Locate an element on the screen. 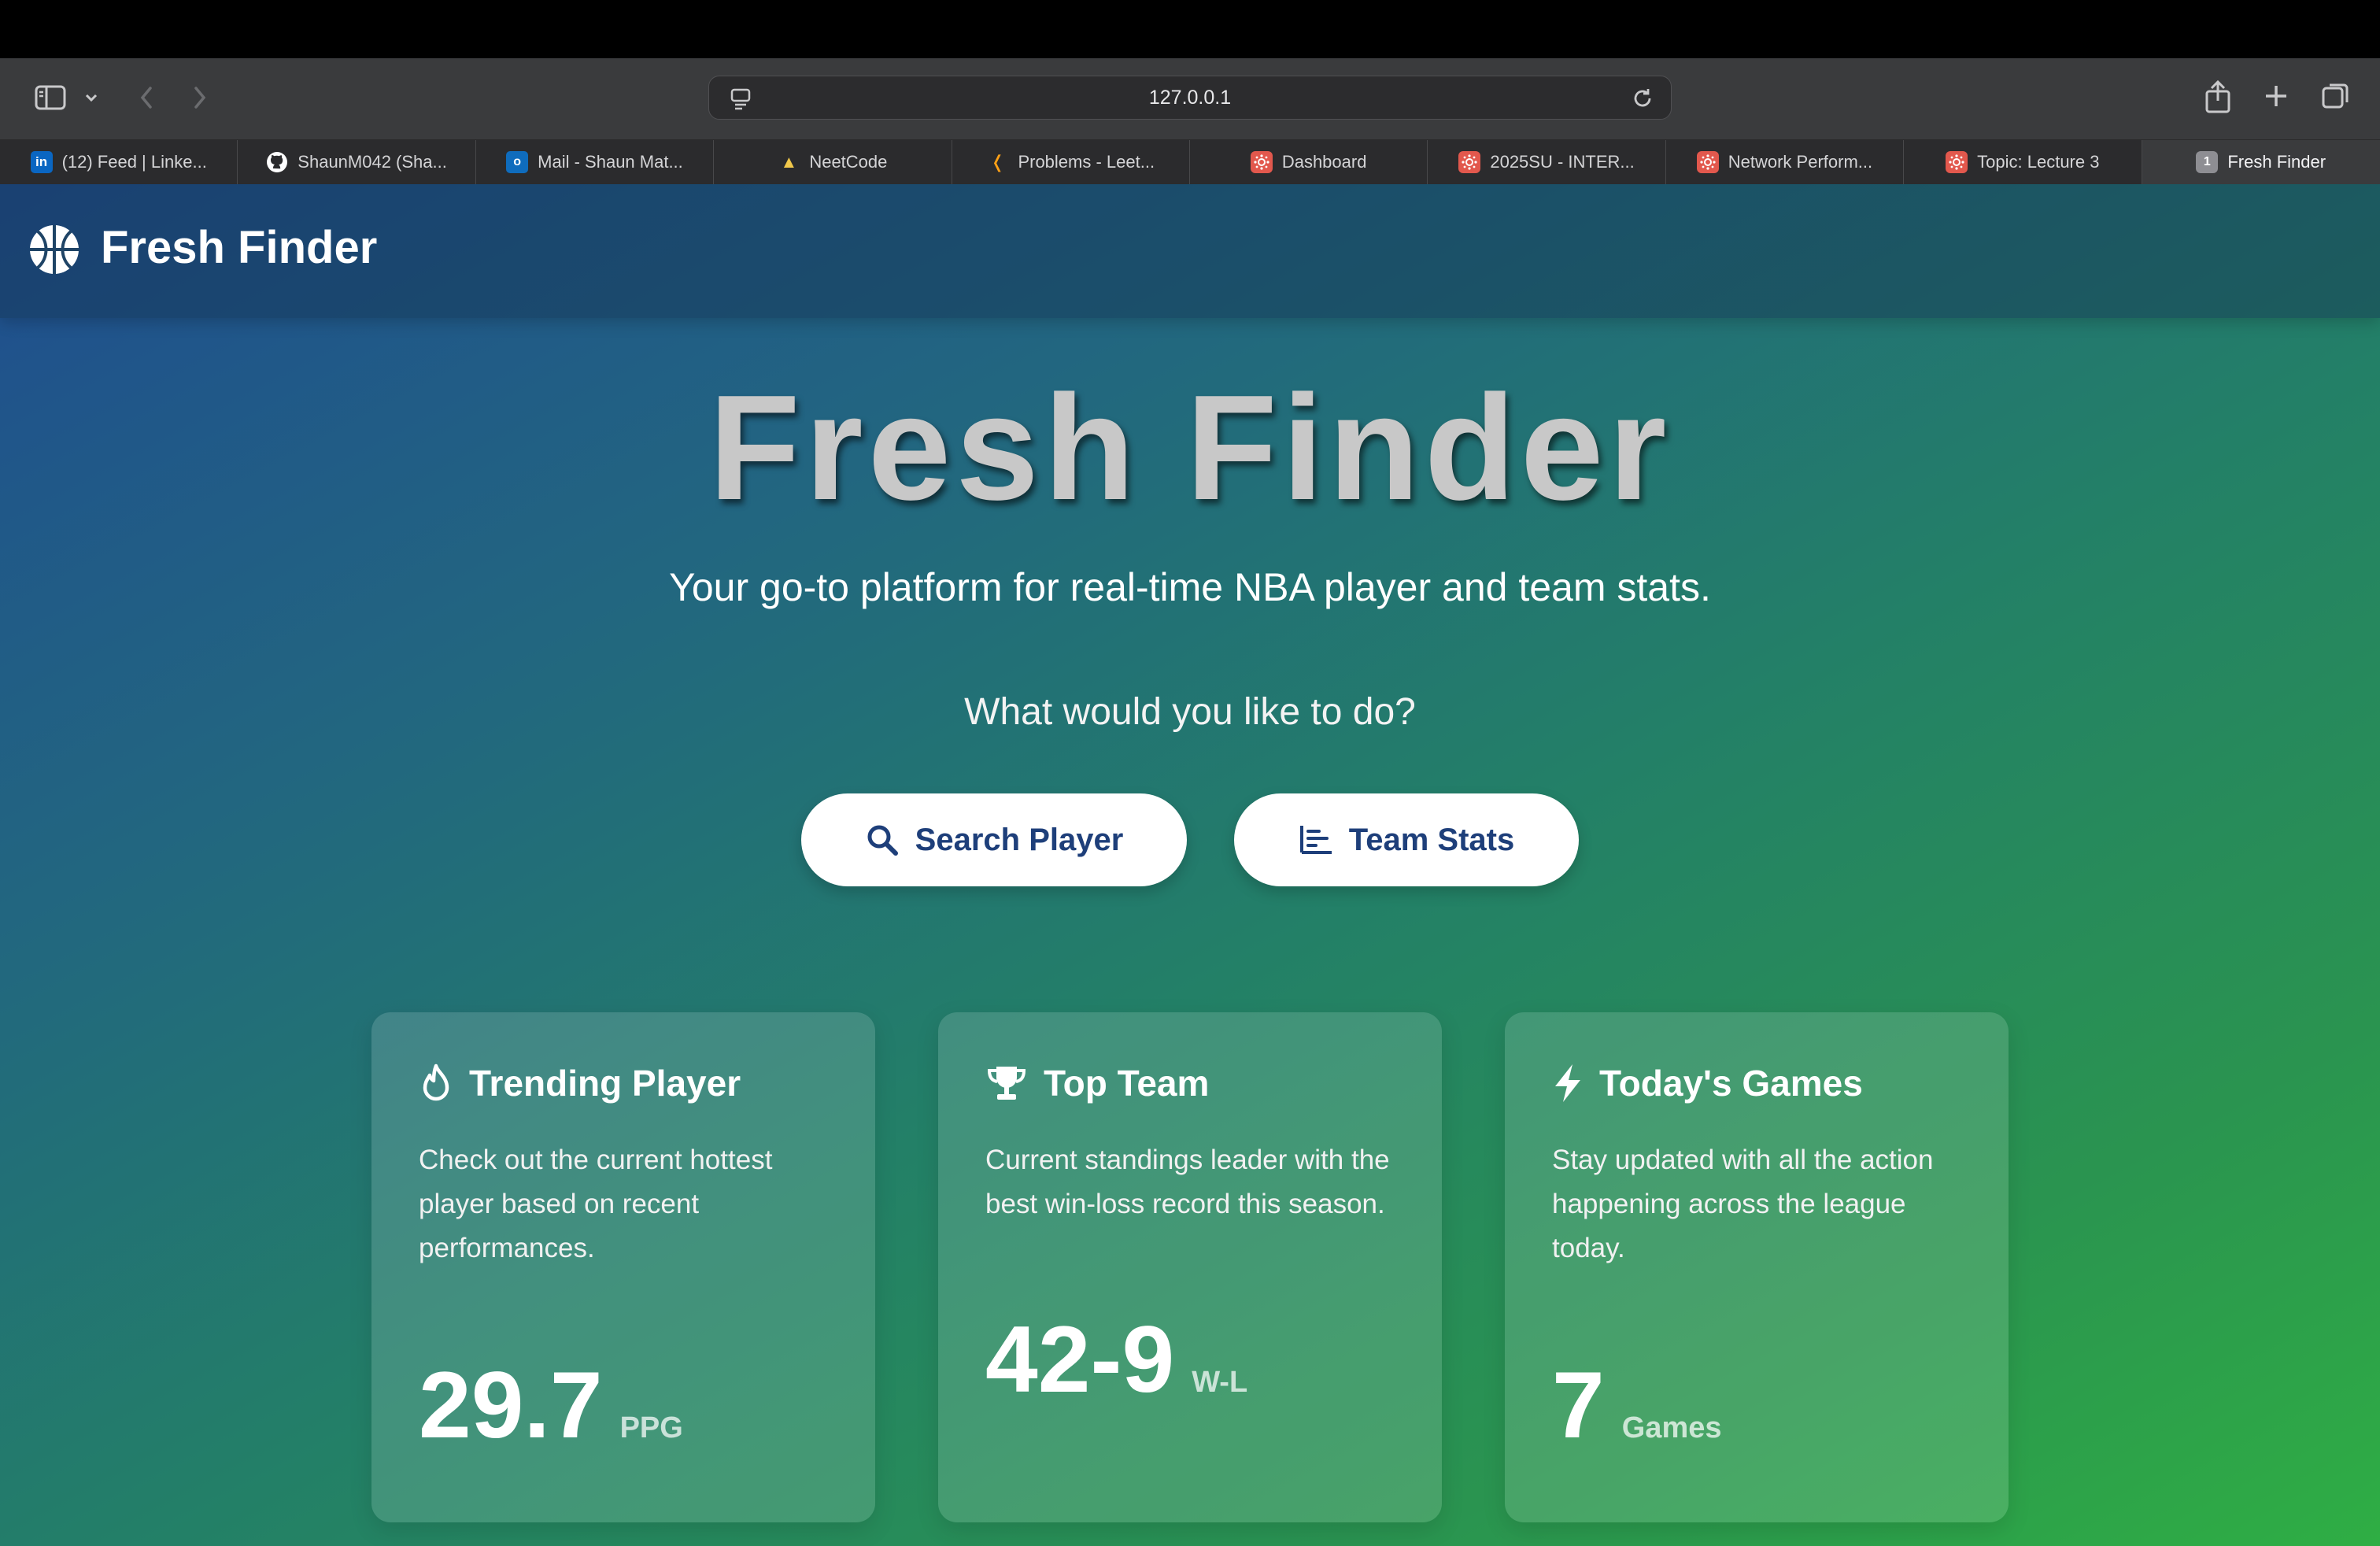 The image size is (2380, 1546). stat-value: 42-9 is located at coordinates (1080, 1359).